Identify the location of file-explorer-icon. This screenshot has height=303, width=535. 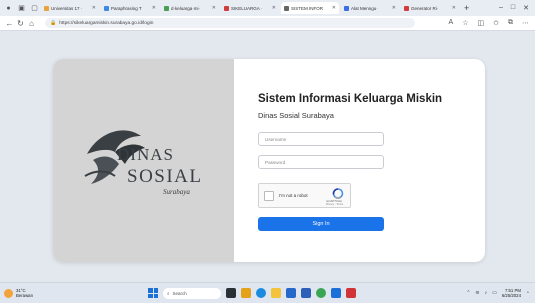
(246, 293).